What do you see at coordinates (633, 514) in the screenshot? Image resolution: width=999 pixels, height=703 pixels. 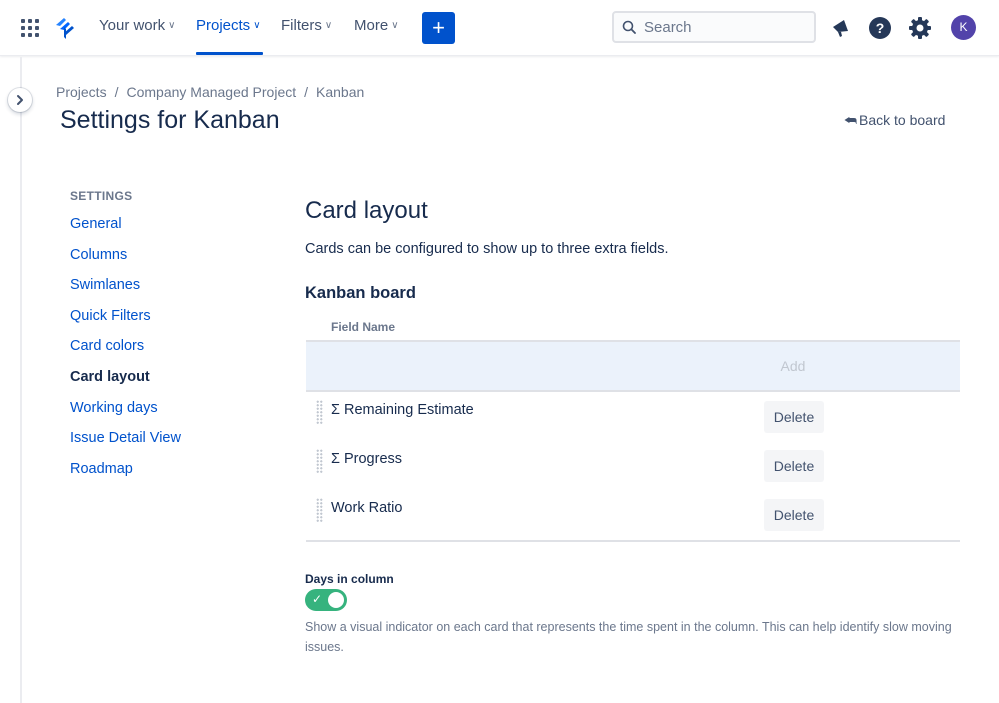 I see `field-row: Work Ratio Delete` at bounding box center [633, 514].